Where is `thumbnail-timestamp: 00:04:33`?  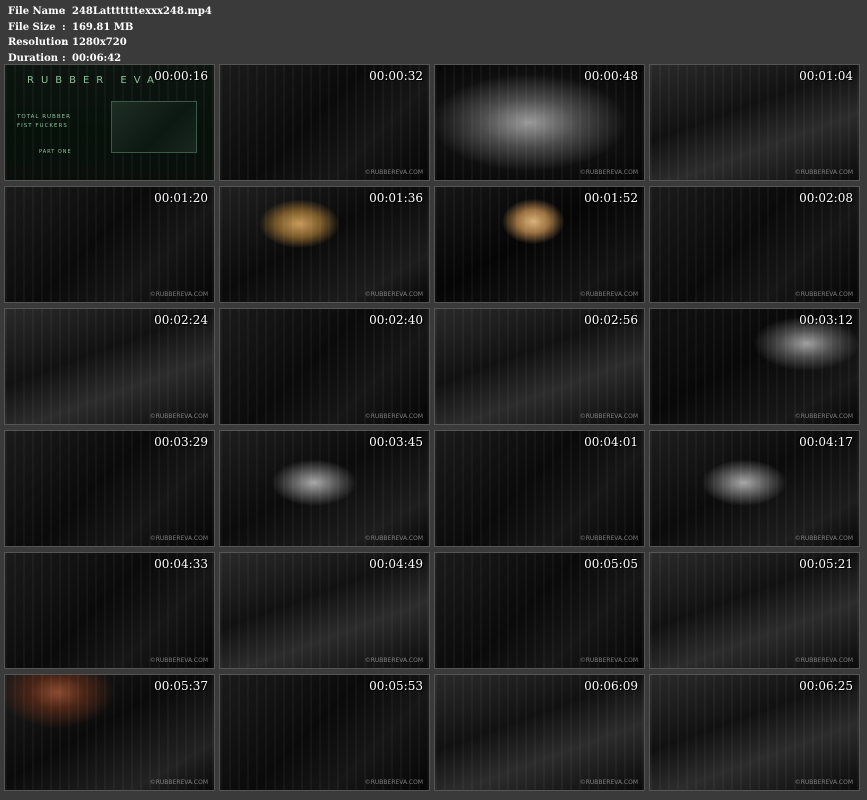 thumbnail-timestamp: 00:04:33 is located at coordinates (181, 564).